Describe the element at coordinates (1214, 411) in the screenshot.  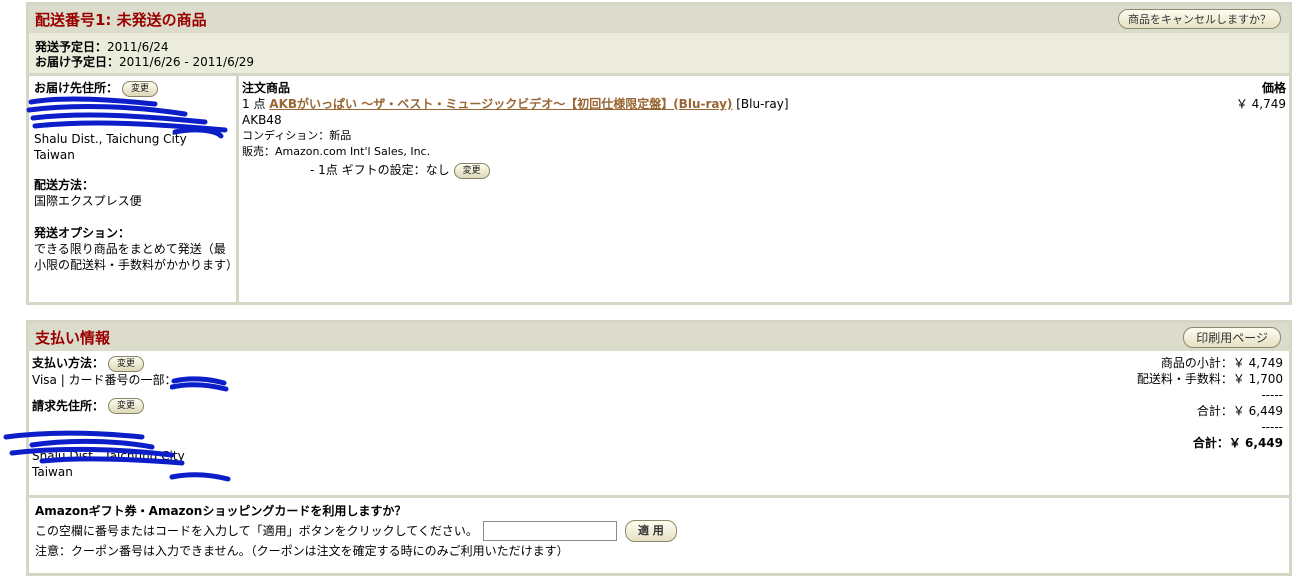
I see `total-label: 合計：` at that location.